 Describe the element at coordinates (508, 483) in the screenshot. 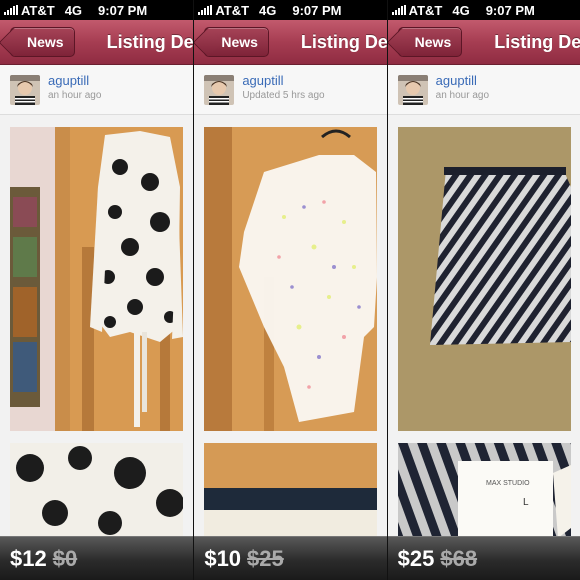

I see `garment-tag-brand: MAX STUDIO` at that location.